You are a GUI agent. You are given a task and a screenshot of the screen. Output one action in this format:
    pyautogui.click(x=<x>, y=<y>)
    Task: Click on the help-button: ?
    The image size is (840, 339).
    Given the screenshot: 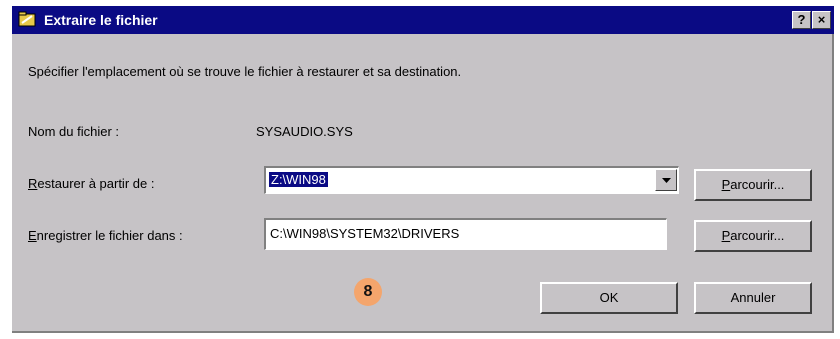 What is the action you would take?
    pyautogui.click(x=801, y=20)
    